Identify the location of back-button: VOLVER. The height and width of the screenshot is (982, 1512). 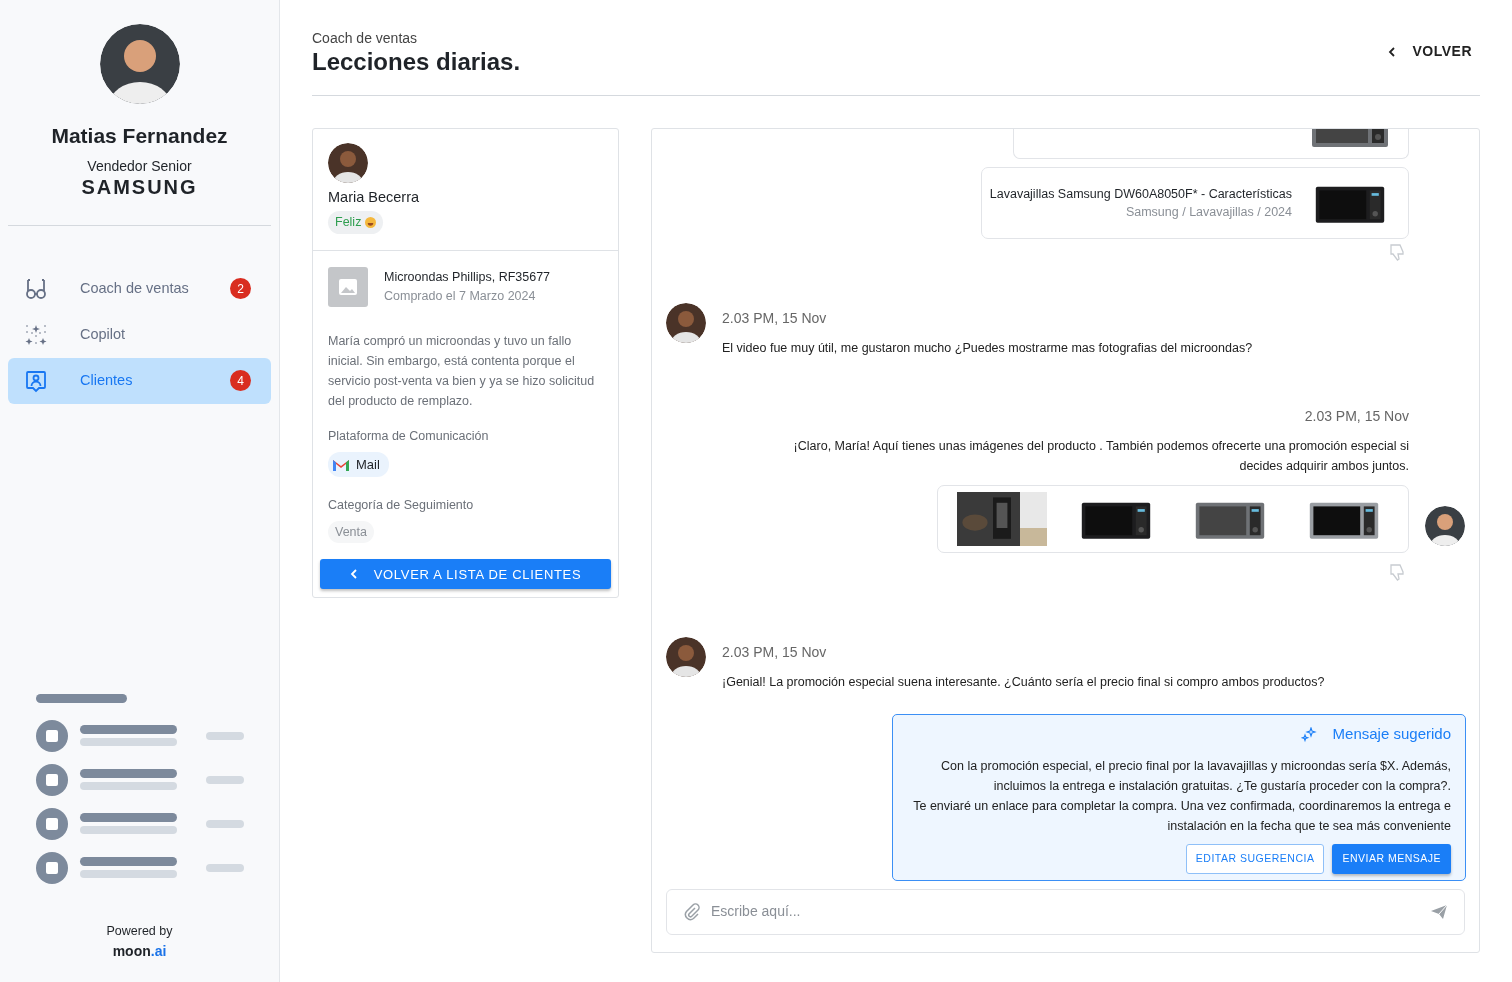
(1430, 52).